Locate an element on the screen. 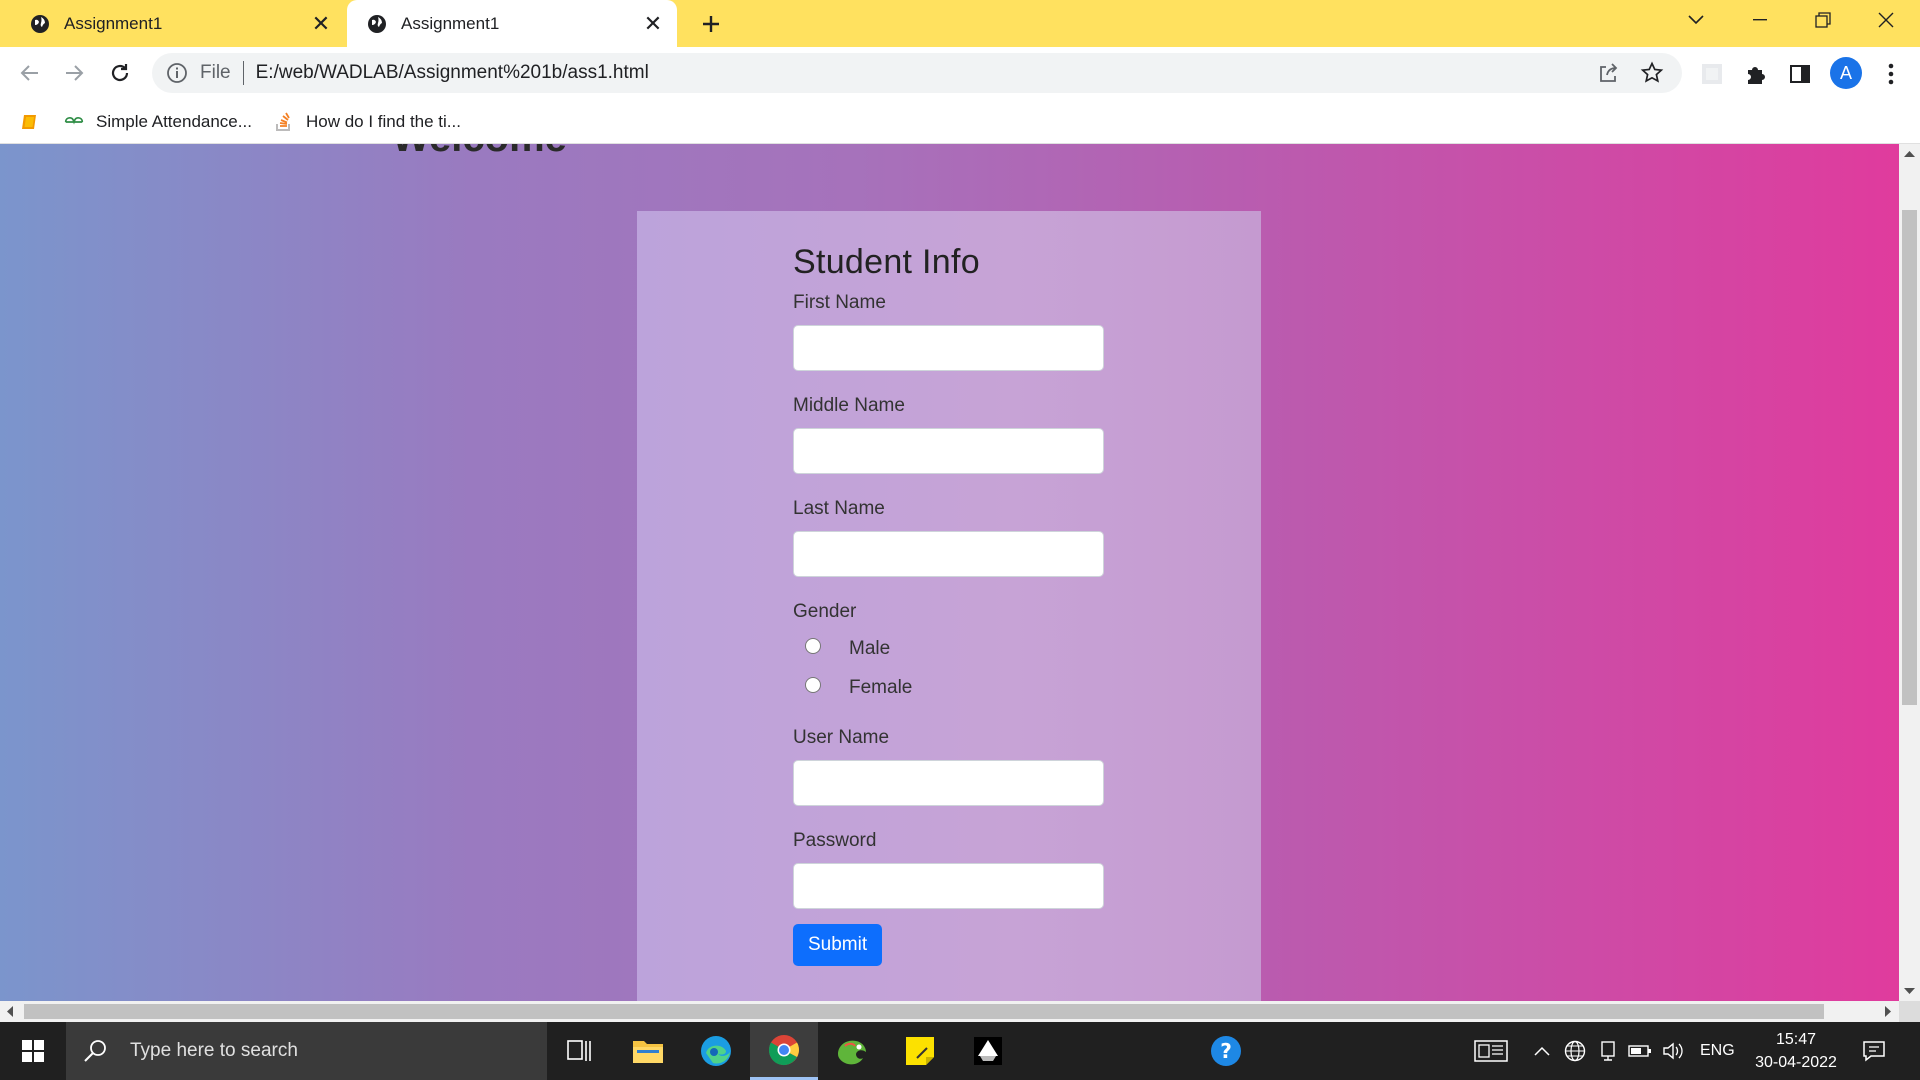 Image resolution: width=1920 pixels, height=1080 pixels. file-explorer-app is located at coordinates (648, 1051).